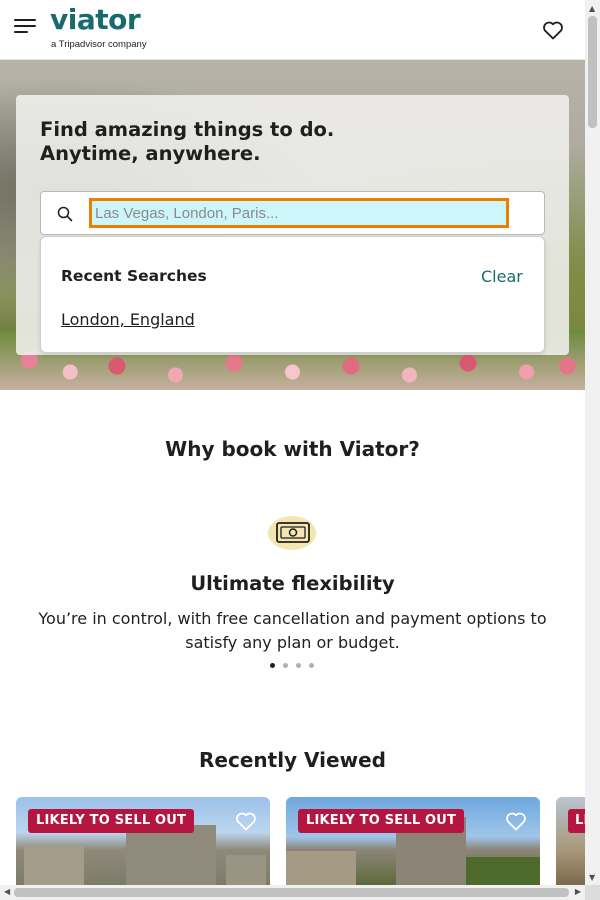  I want to click on horizontal-scroll-thumb, so click(291, 892).